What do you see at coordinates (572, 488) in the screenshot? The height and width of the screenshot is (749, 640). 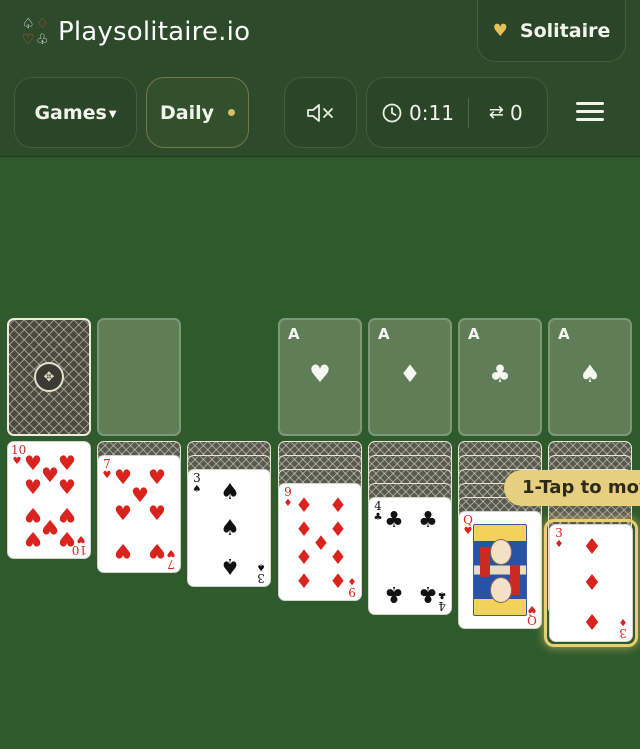 I see `hint-tooltip: 1-Tap to move` at bounding box center [572, 488].